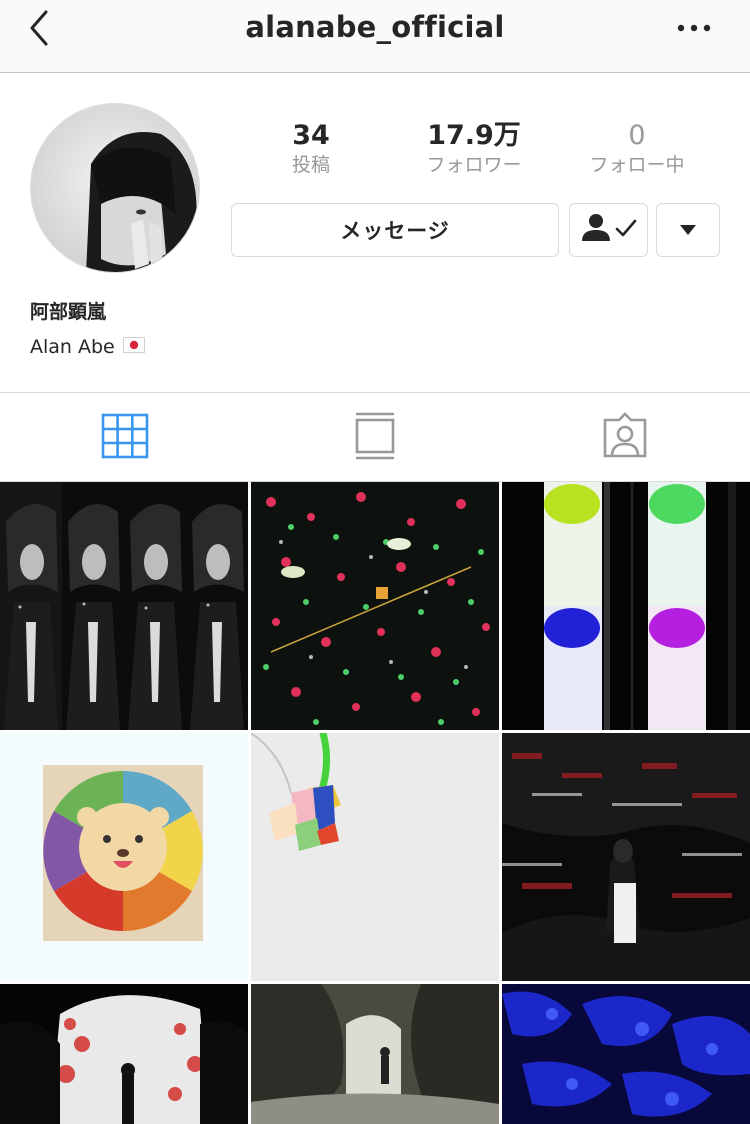  I want to click on tab-grid, so click(125, 438).